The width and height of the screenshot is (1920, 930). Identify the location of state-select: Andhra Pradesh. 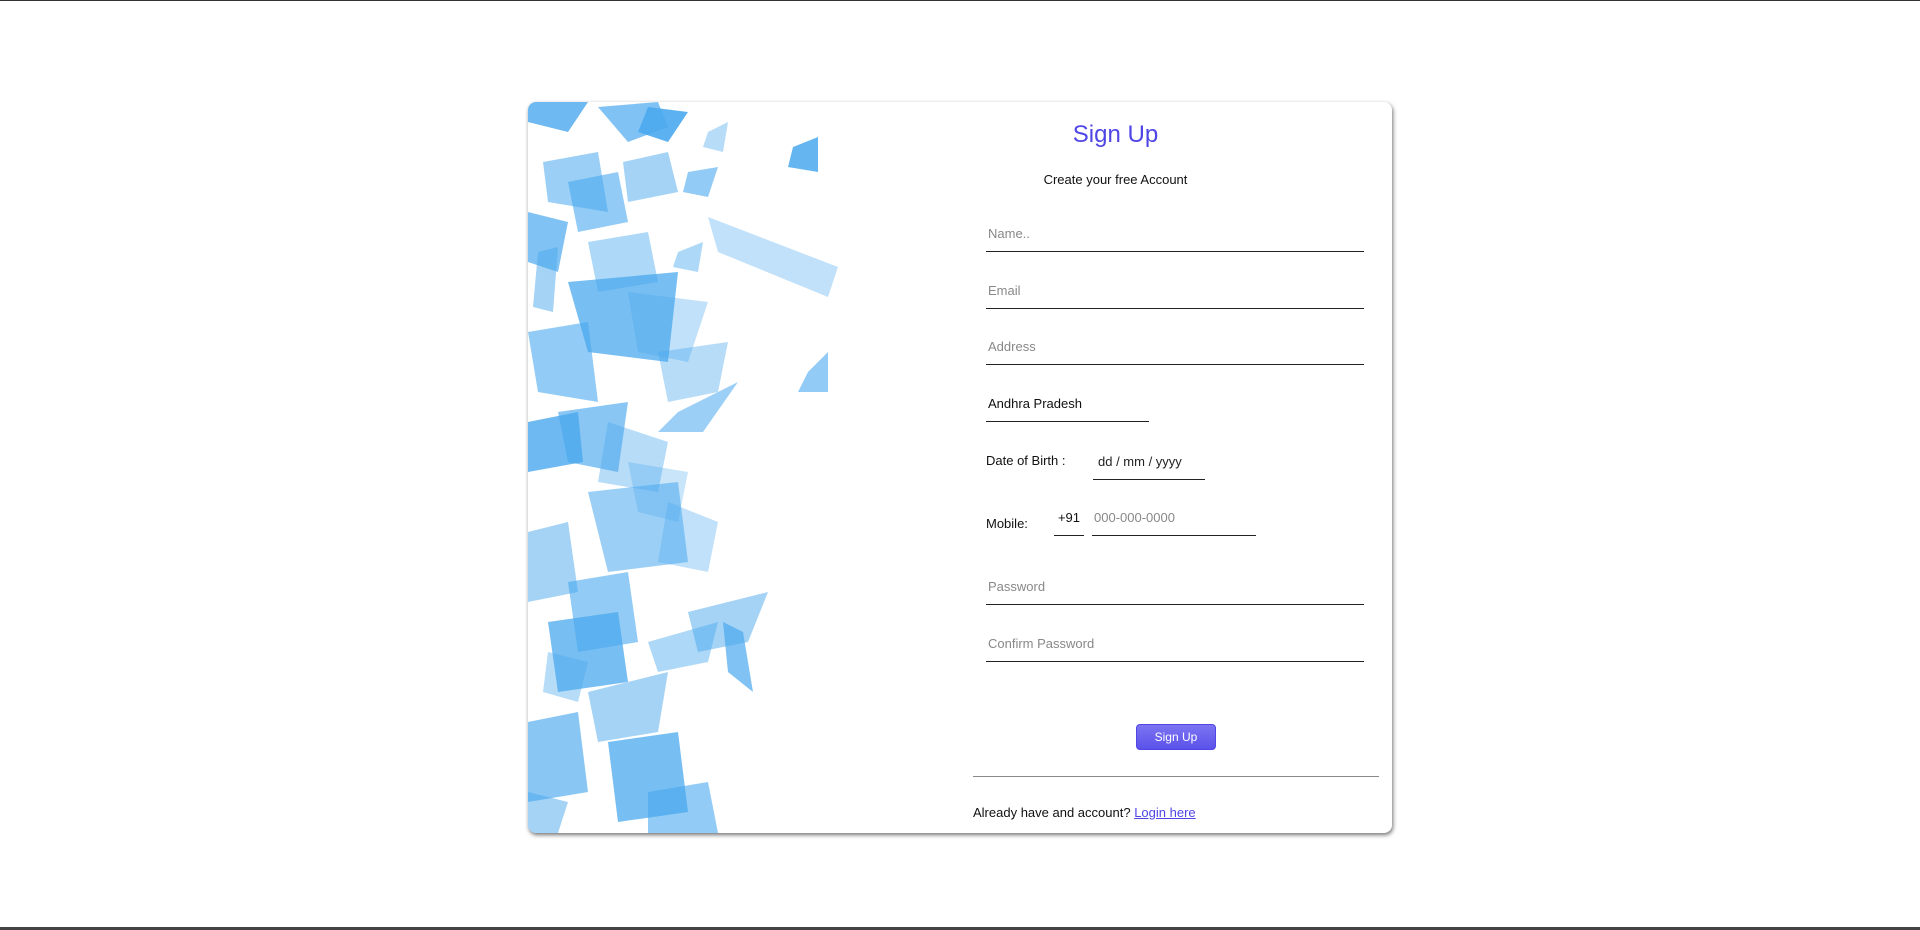
(1067, 404).